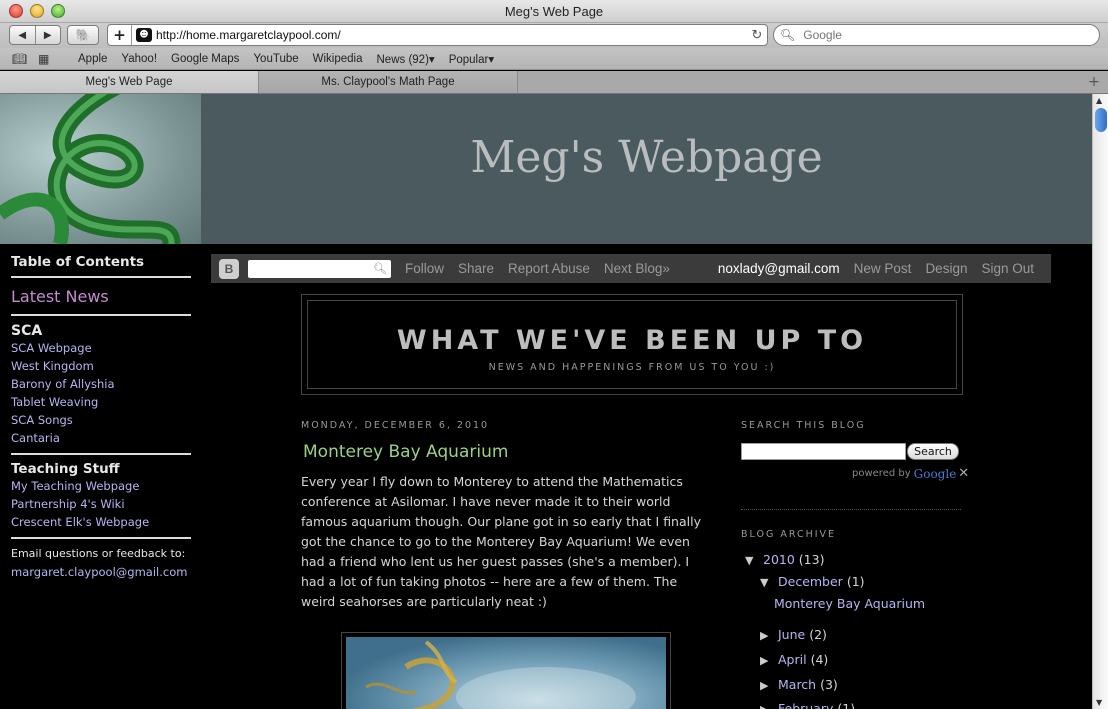  Describe the element at coordinates (818, 634) in the screenshot. I see `archive-month-count: (2)` at that location.